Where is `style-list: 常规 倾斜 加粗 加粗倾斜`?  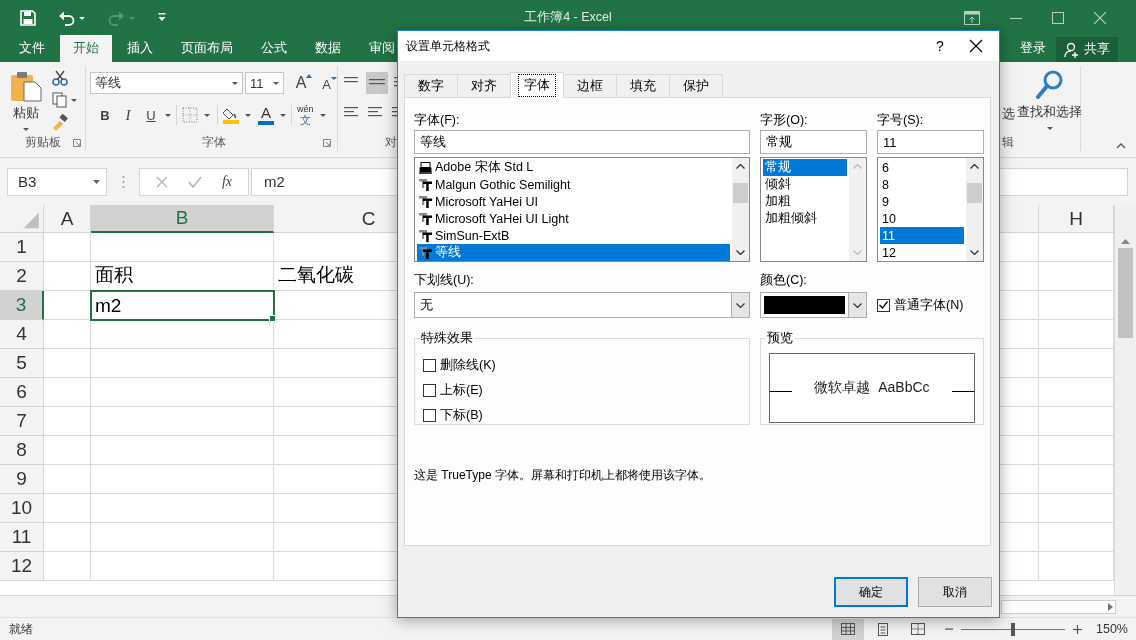
style-list: 常规 倾斜 加粗 加粗倾斜 is located at coordinates (813, 209).